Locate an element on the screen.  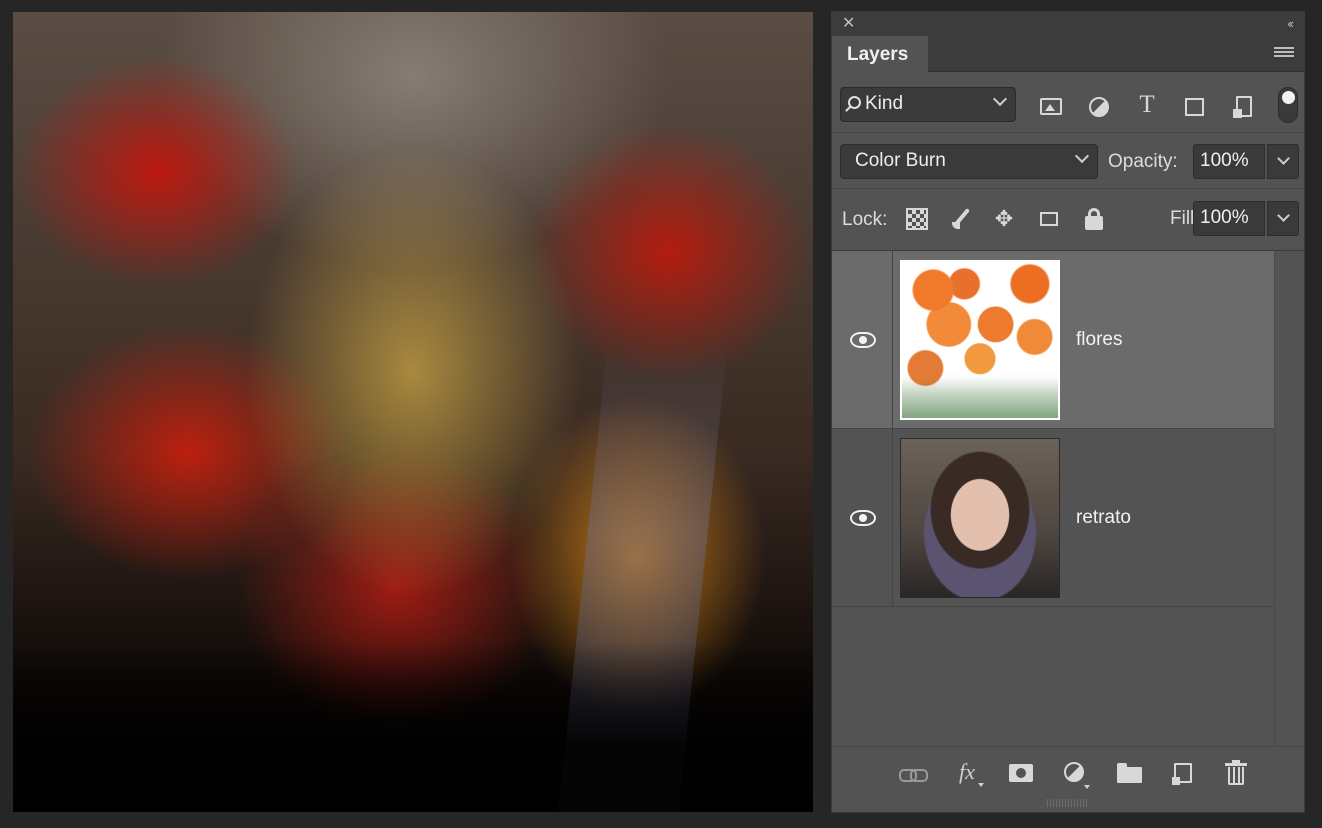
panel-menu-icon is located at coordinates (1284, 54).